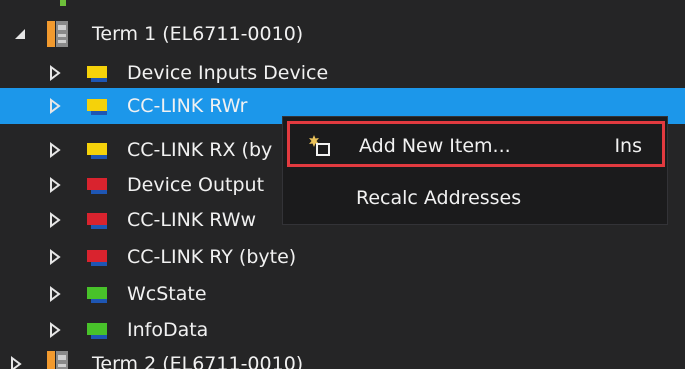 The image size is (685, 369). What do you see at coordinates (198, 34) in the screenshot?
I see `tree-item-label: Term 1 (EL6711-0010)` at bounding box center [198, 34].